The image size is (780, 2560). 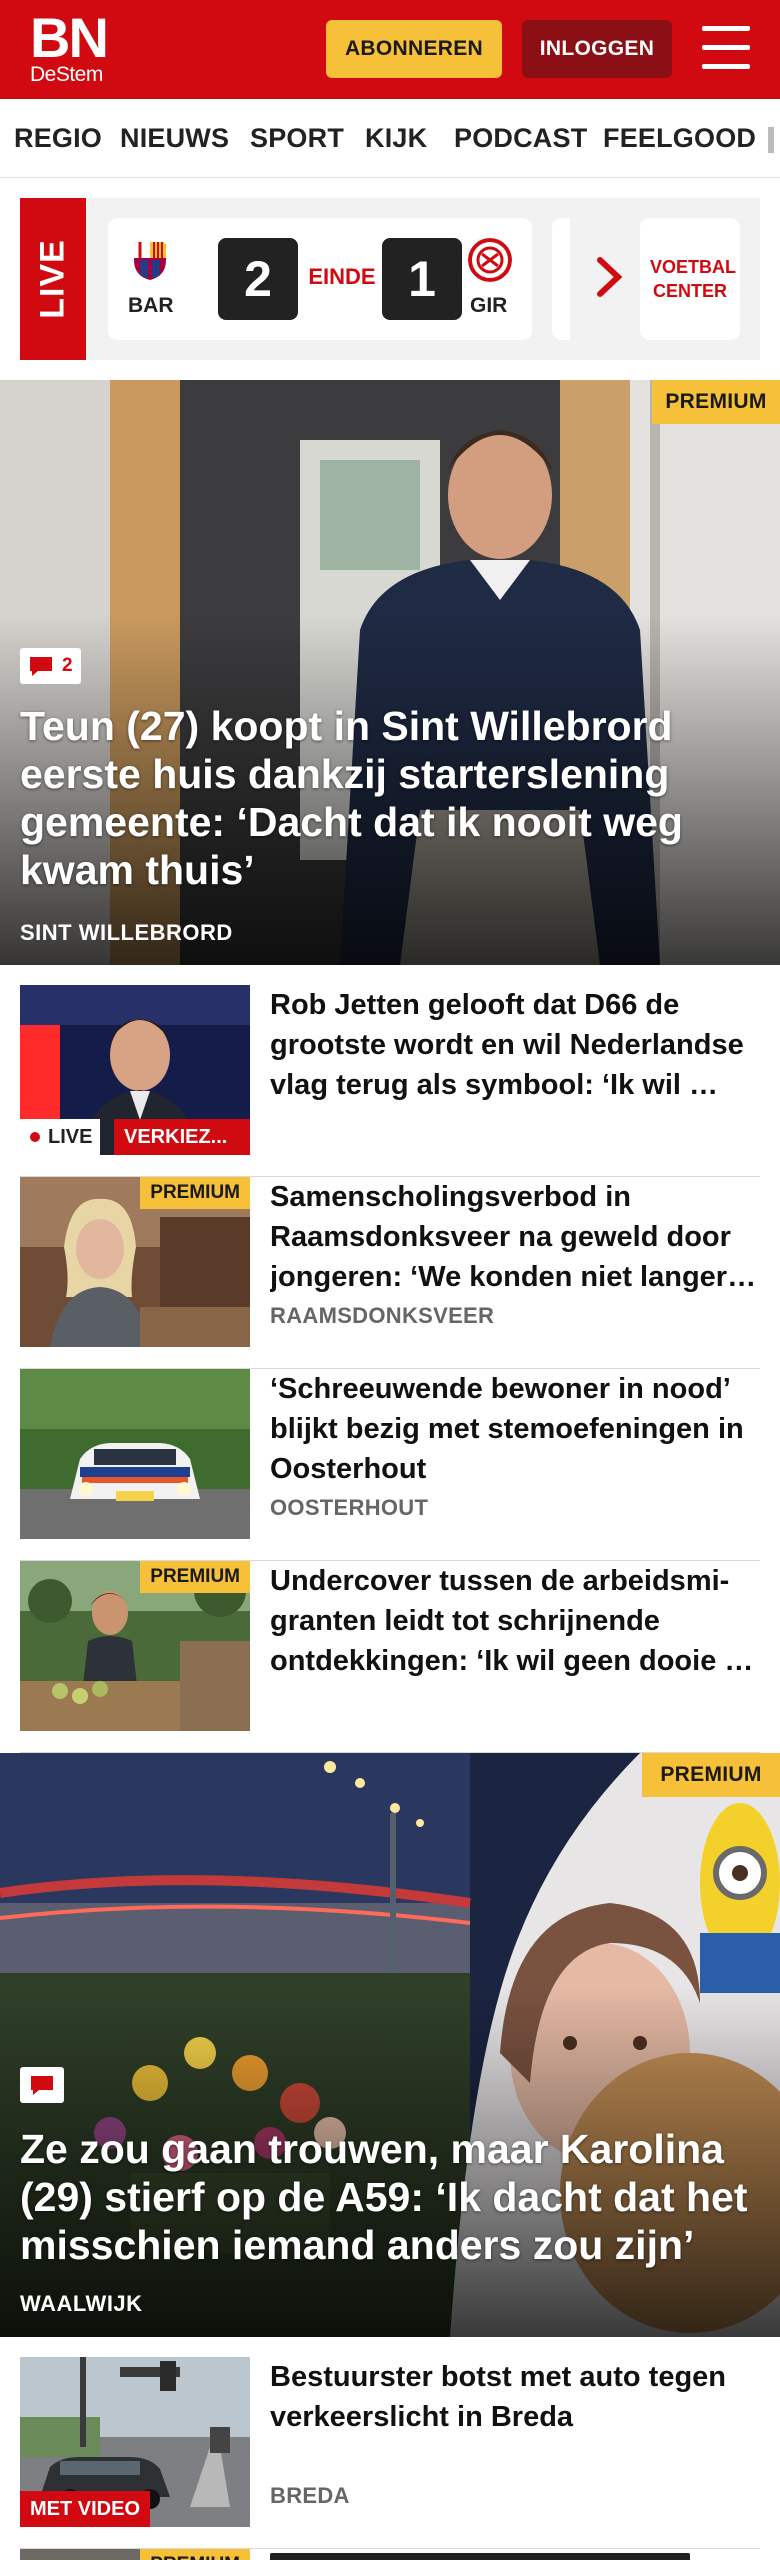 What do you see at coordinates (610, 277) in the screenshot?
I see `chevron-right-icon` at bounding box center [610, 277].